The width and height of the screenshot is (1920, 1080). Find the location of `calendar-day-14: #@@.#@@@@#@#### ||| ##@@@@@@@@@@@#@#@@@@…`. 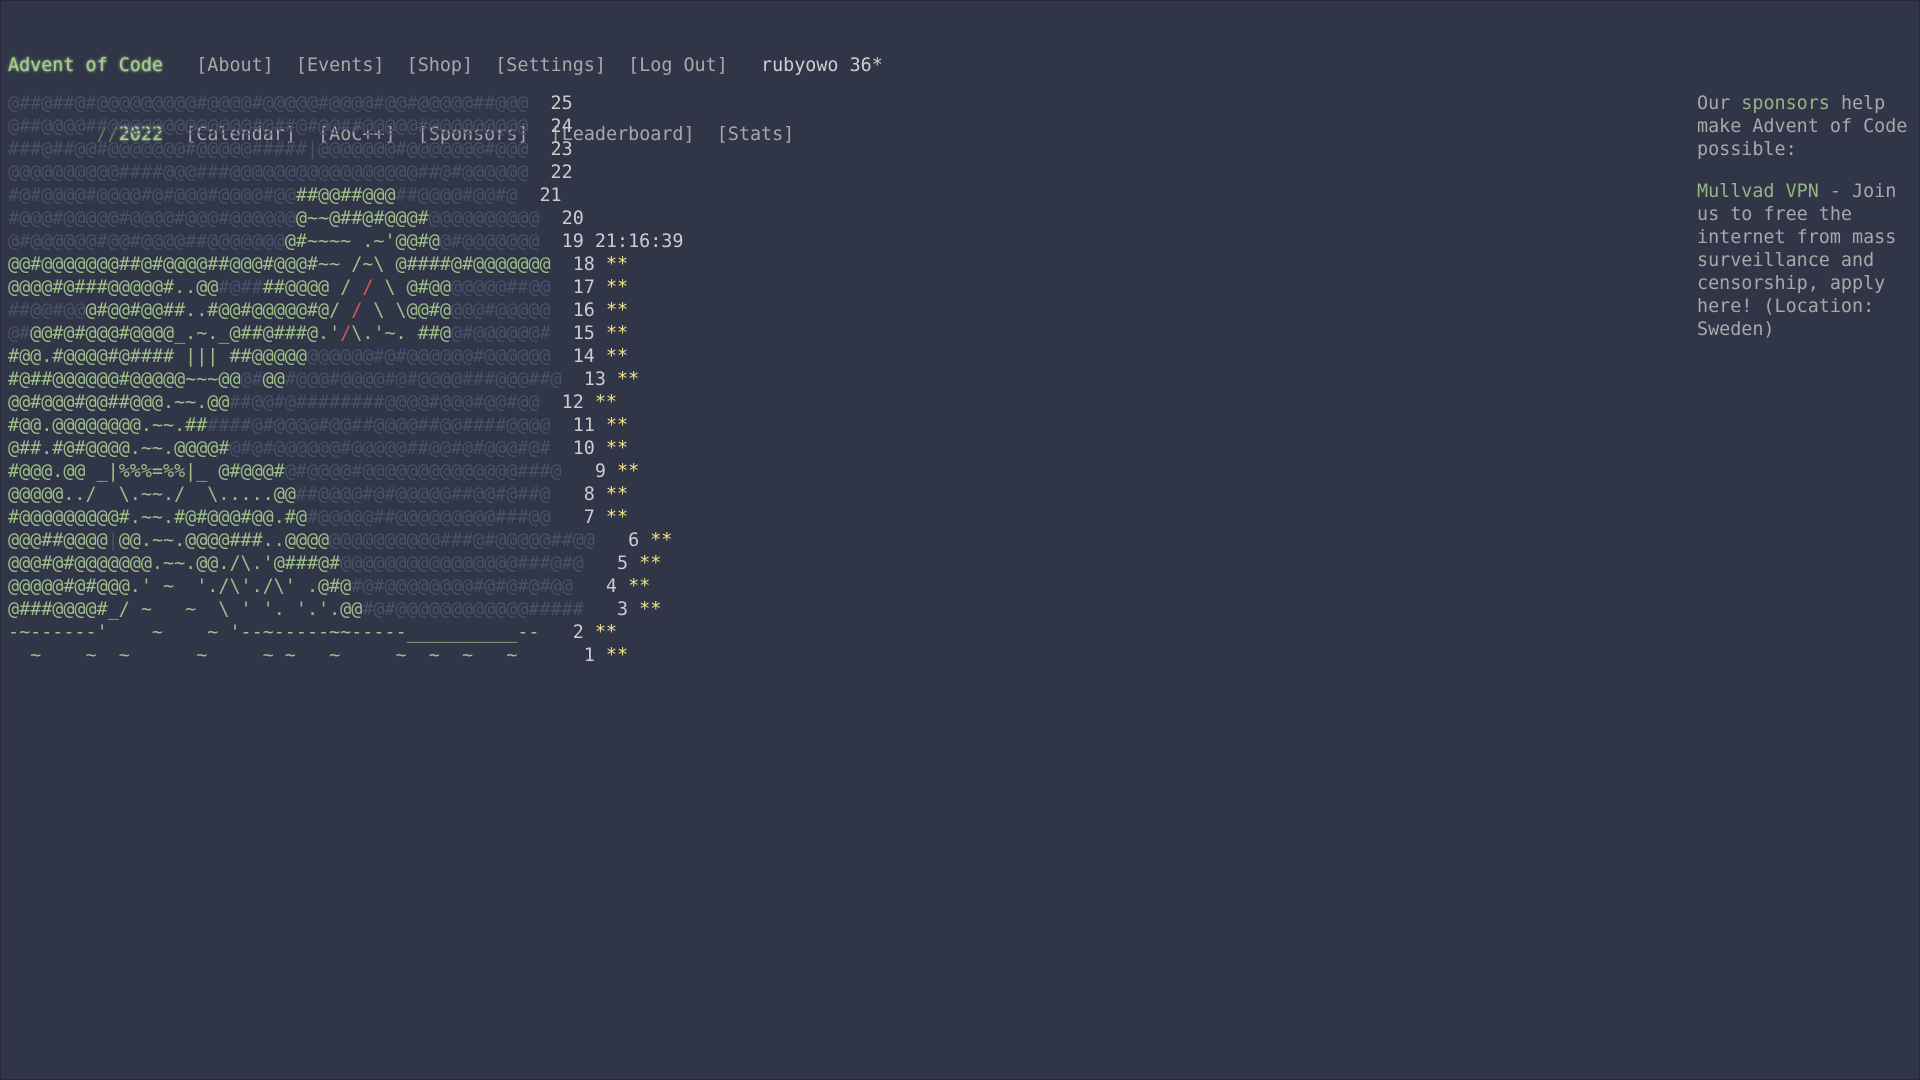

calendar-day-14: #@@.#@@@@#@#### ||| ##@@@@@@@@@@@#@#@@@@… is located at coordinates (345, 356).